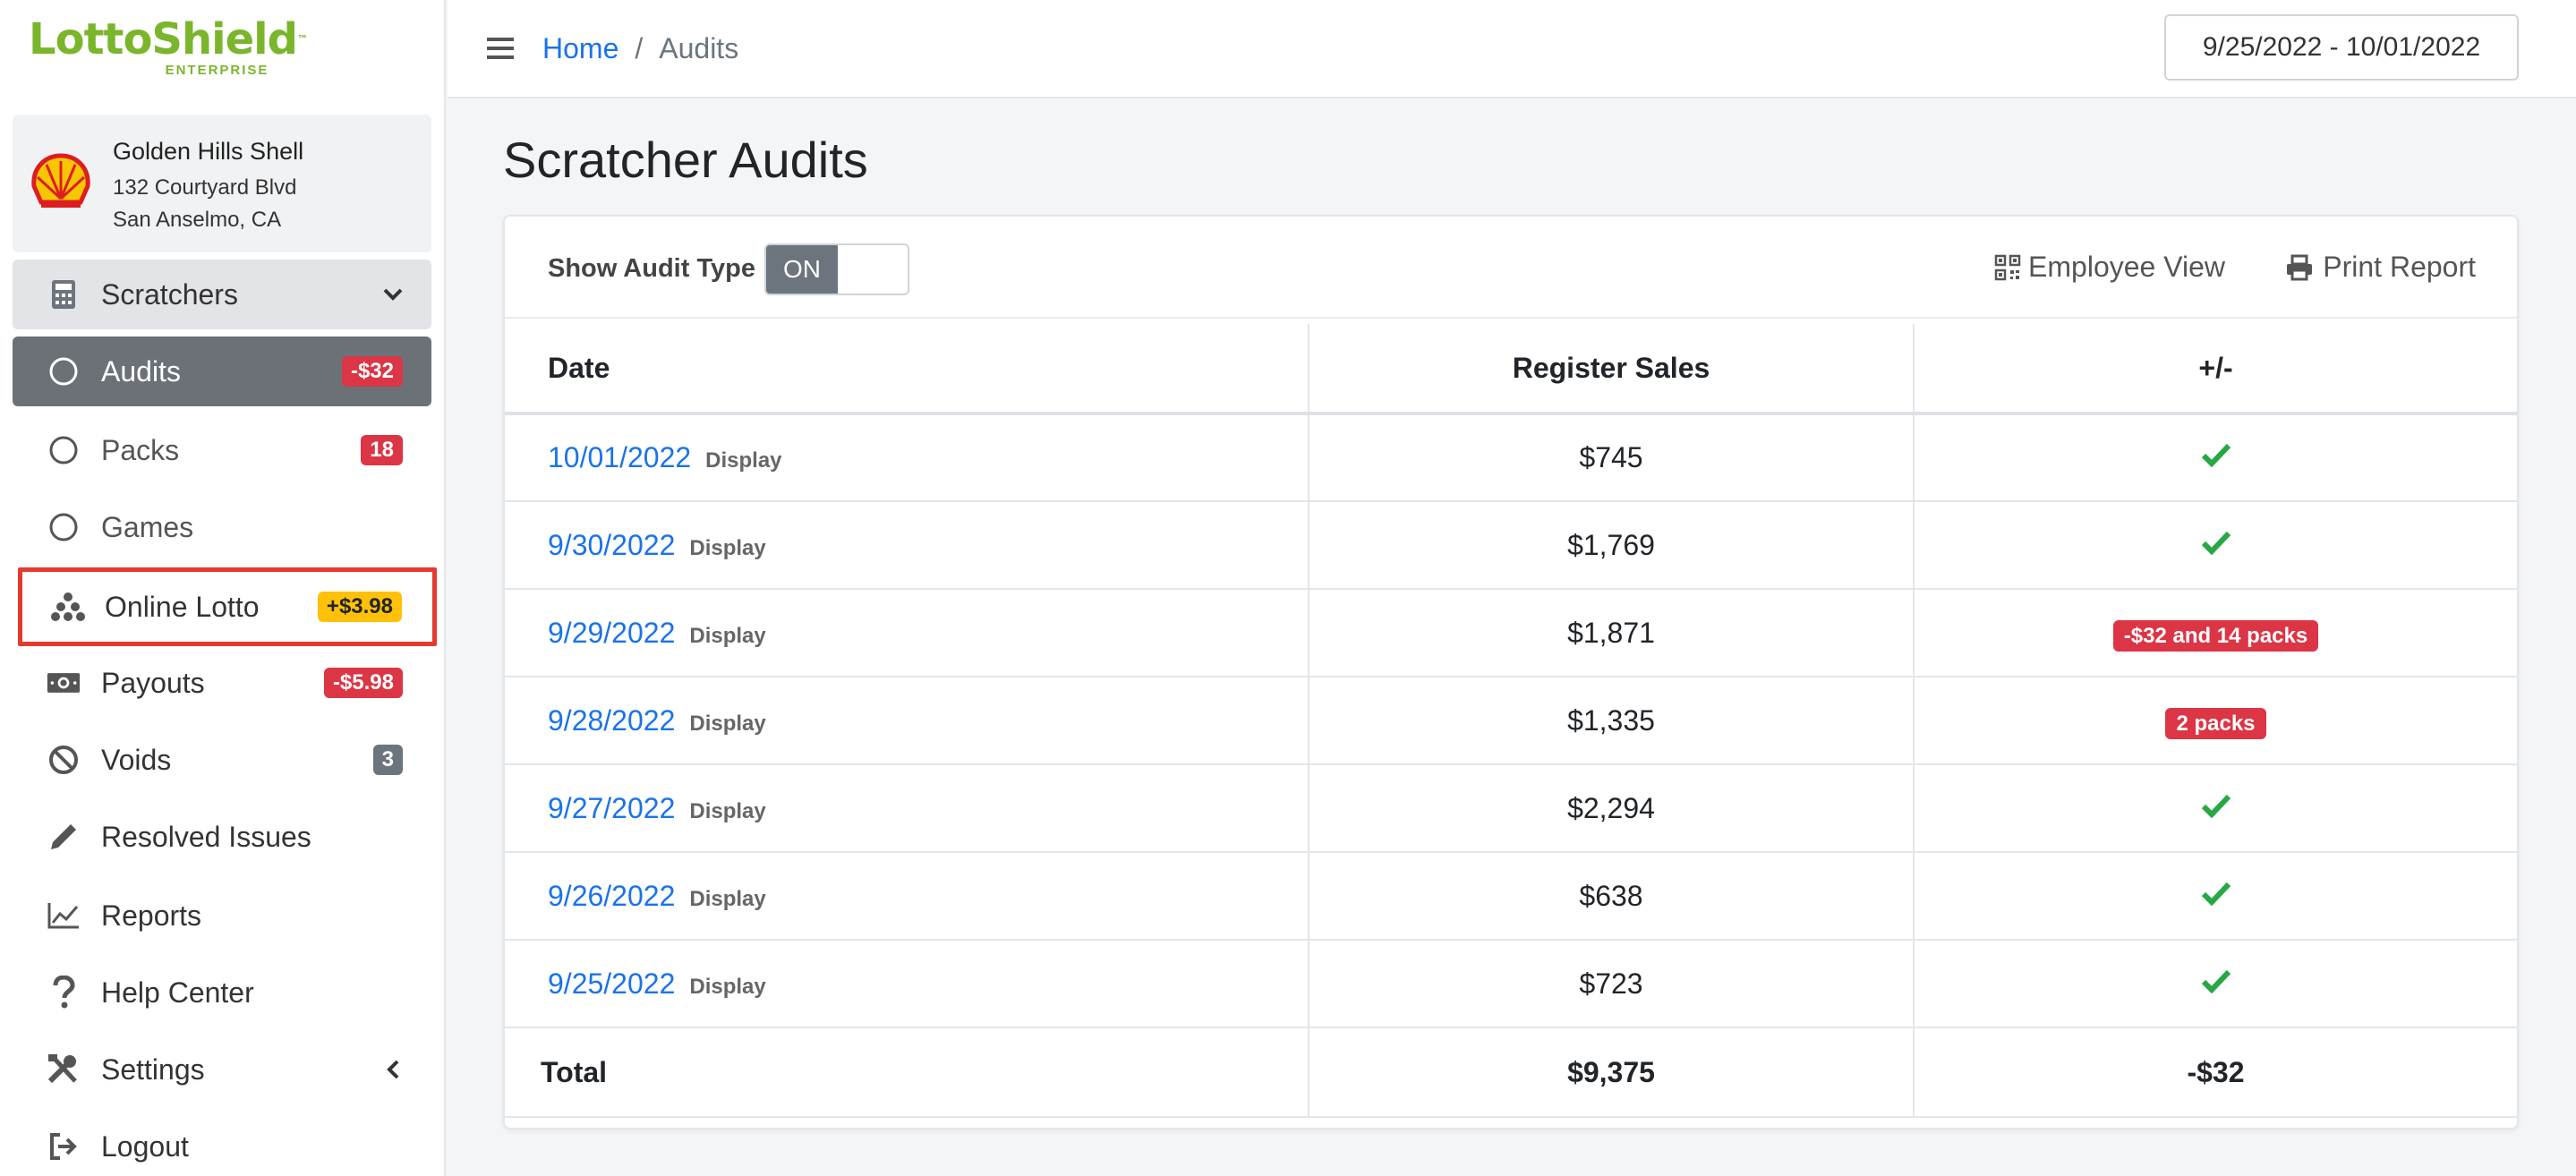 The image size is (2576, 1176). Describe the element at coordinates (802, 269) in the screenshot. I see `toggle-on-label: ON` at that location.